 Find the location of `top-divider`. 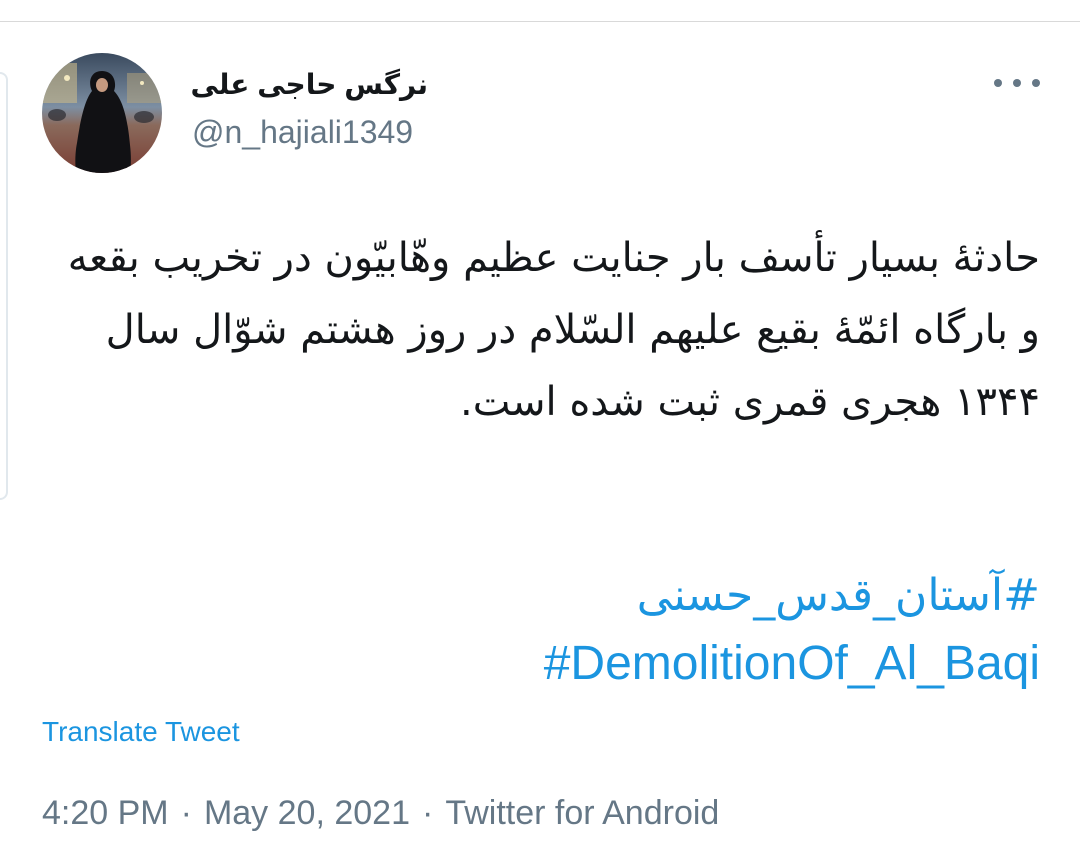

top-divider is located at coordinates (540, 21).